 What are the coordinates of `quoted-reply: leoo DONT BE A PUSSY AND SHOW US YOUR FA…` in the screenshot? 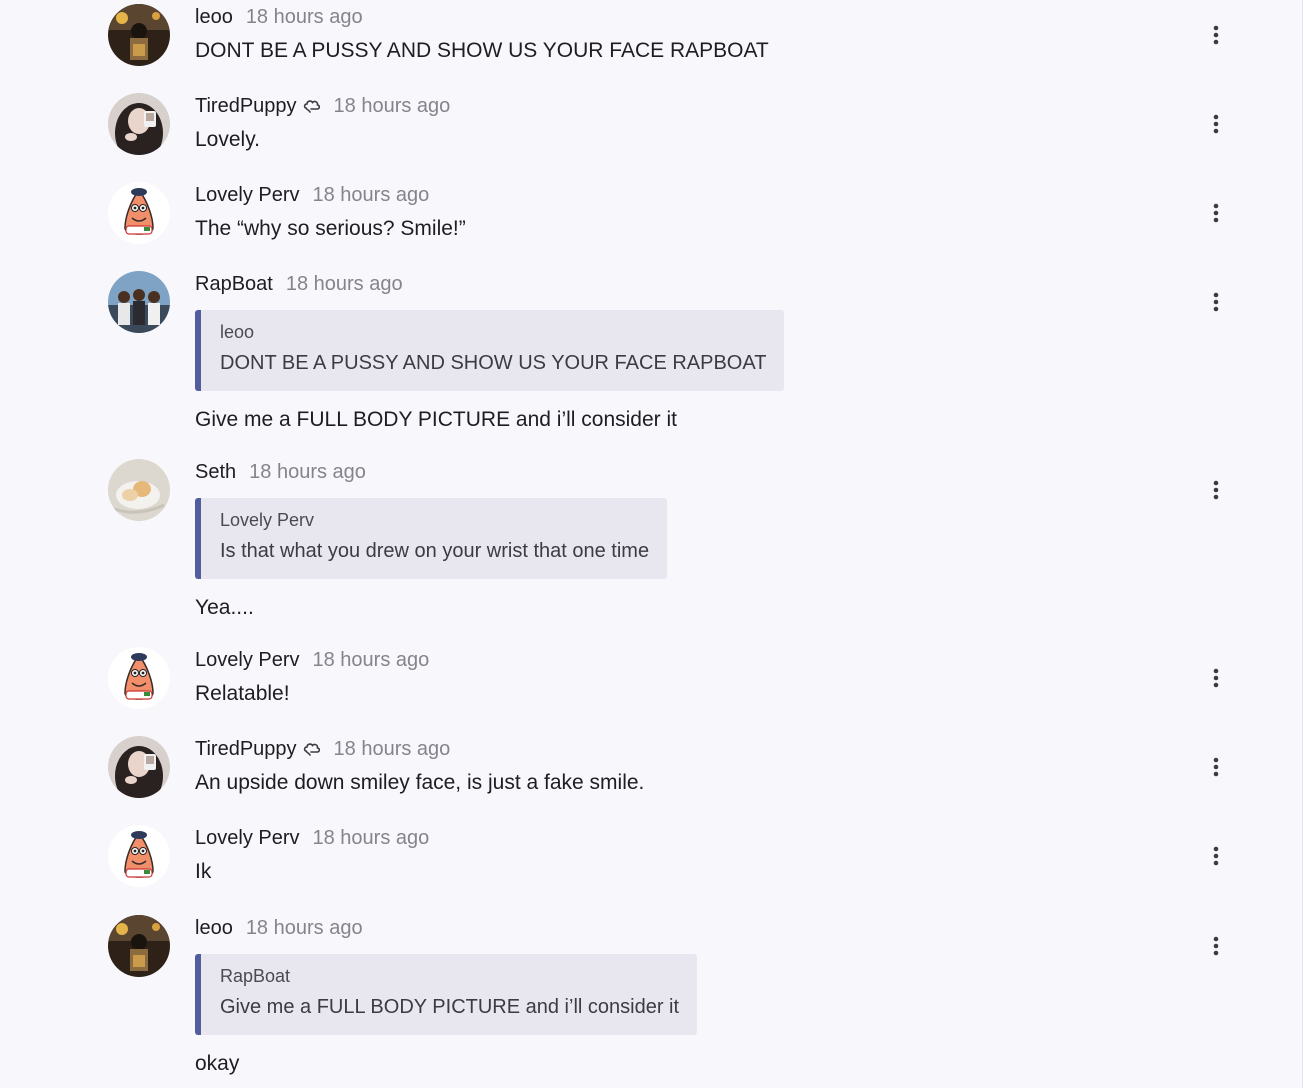 It's located at (490, 350).